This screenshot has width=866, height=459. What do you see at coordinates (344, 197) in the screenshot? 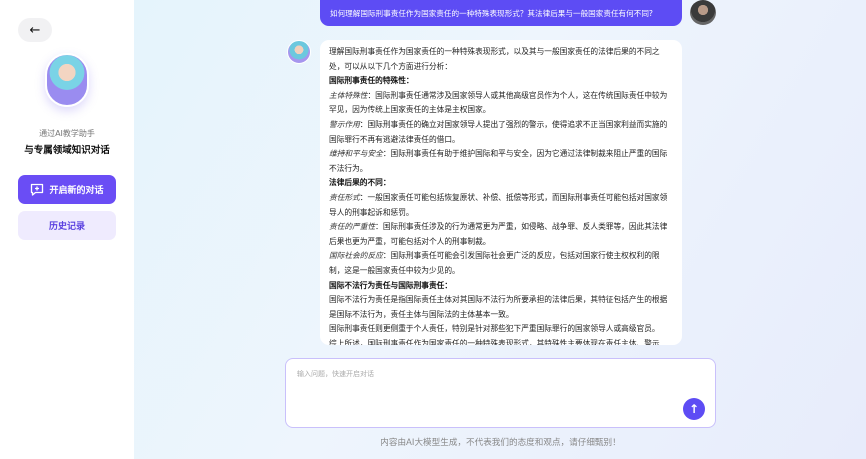
I see `answer-item-label: 责任形式` at bounding box center [344, 197].